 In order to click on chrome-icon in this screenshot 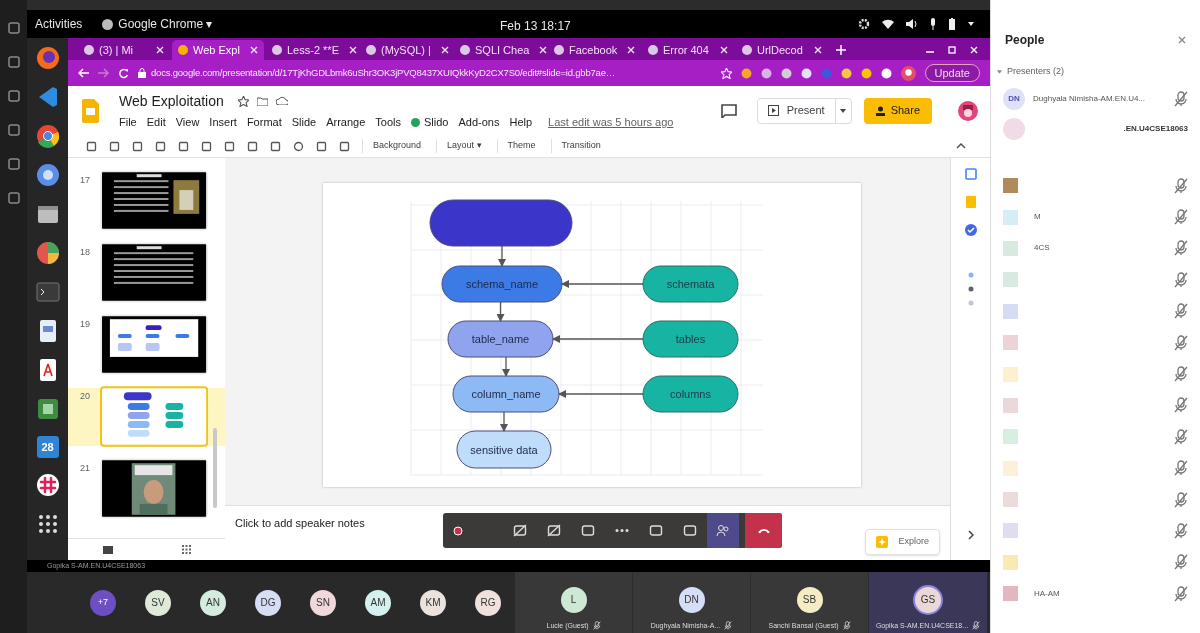, I will do `click(47, 136)`.